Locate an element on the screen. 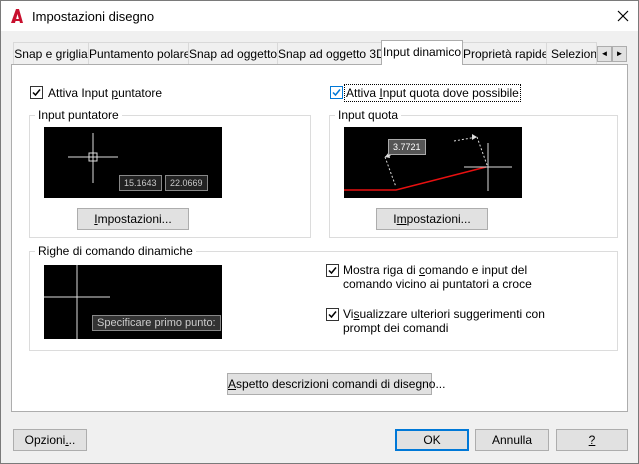 This screenshot has width=639, height=464. pointer-input-checkbox is located at coordinates (36, 92).